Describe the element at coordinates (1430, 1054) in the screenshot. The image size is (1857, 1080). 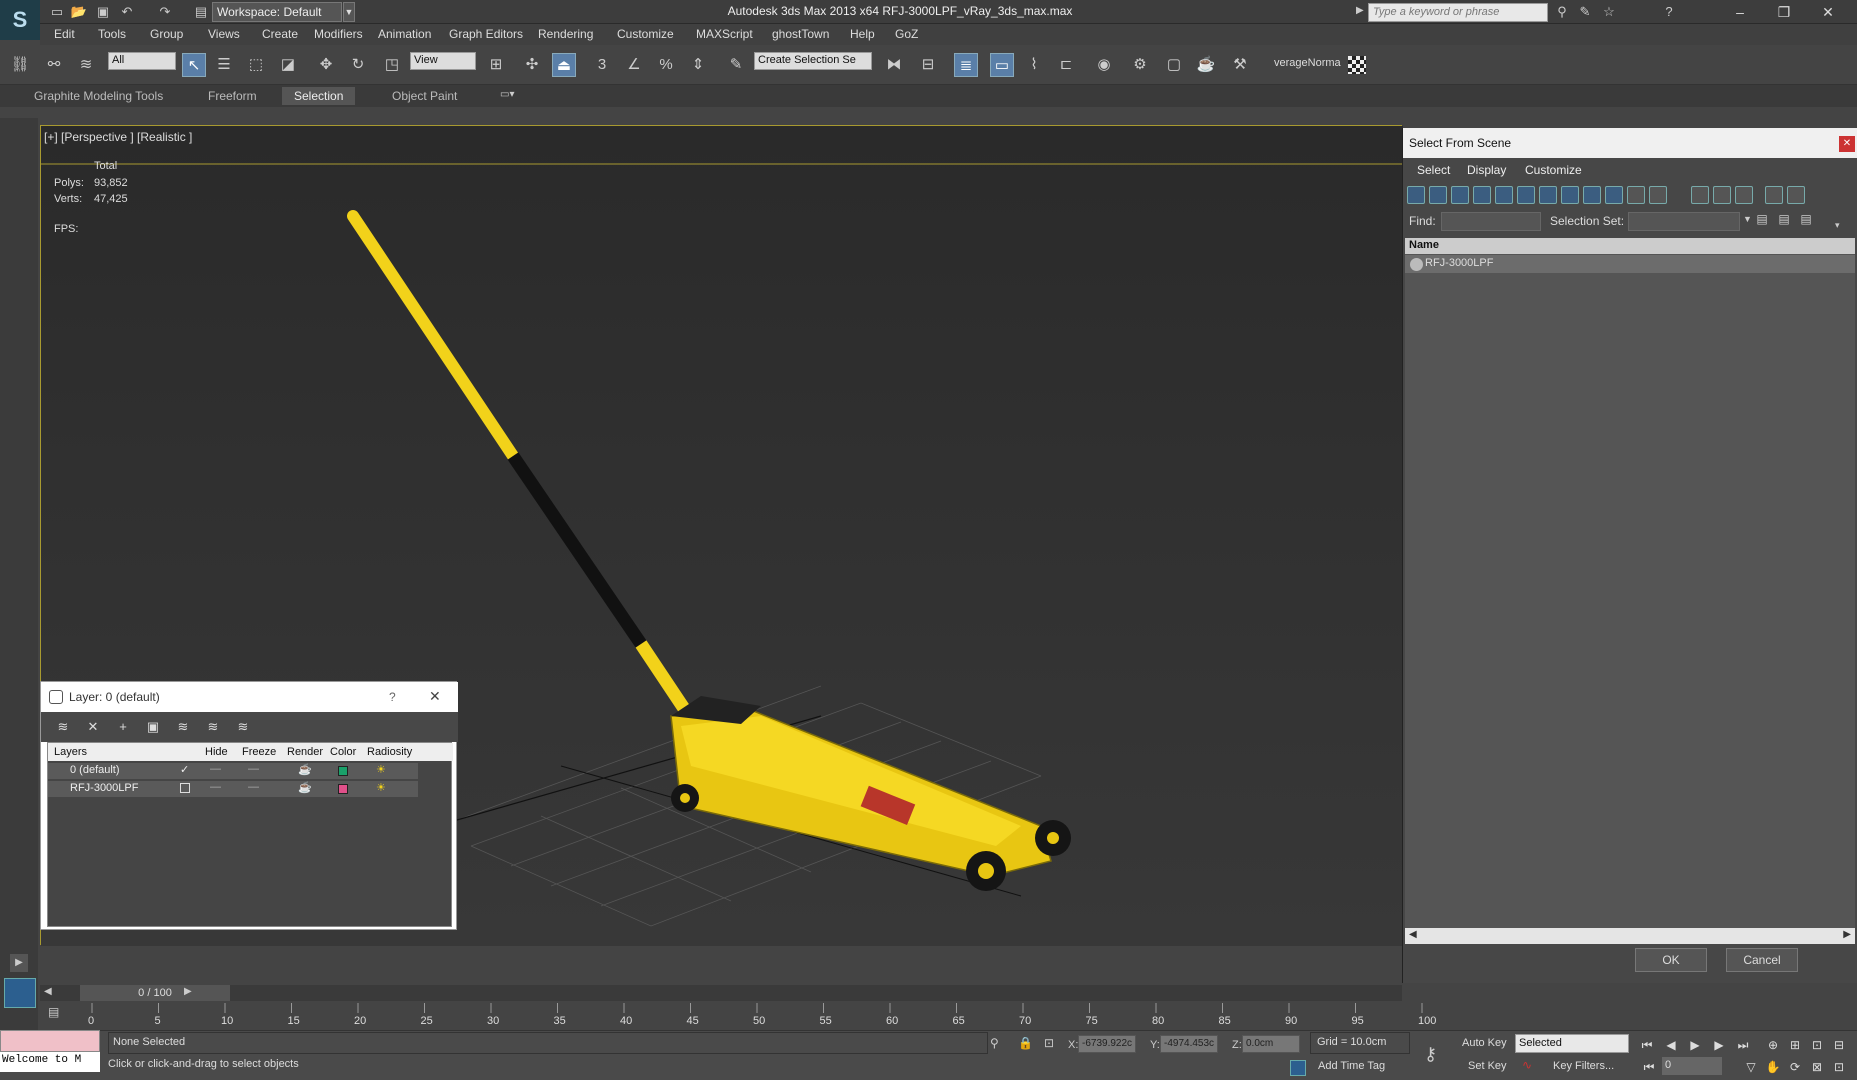
I see `key-icon: ⚷` at that location.